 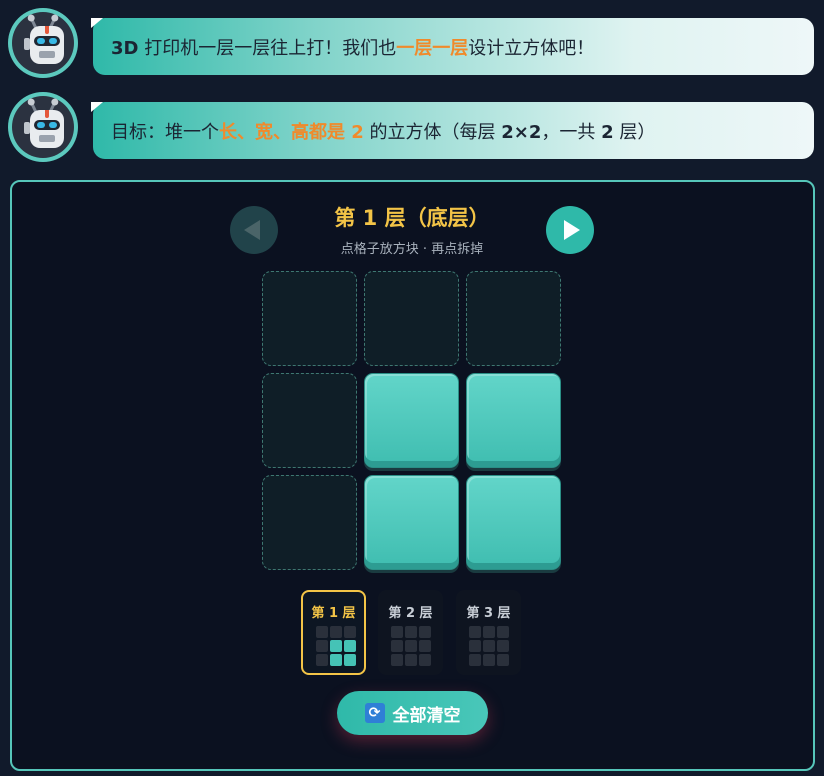 I want to click on refresh-icon: ⟳, so click(x=374, y=713).